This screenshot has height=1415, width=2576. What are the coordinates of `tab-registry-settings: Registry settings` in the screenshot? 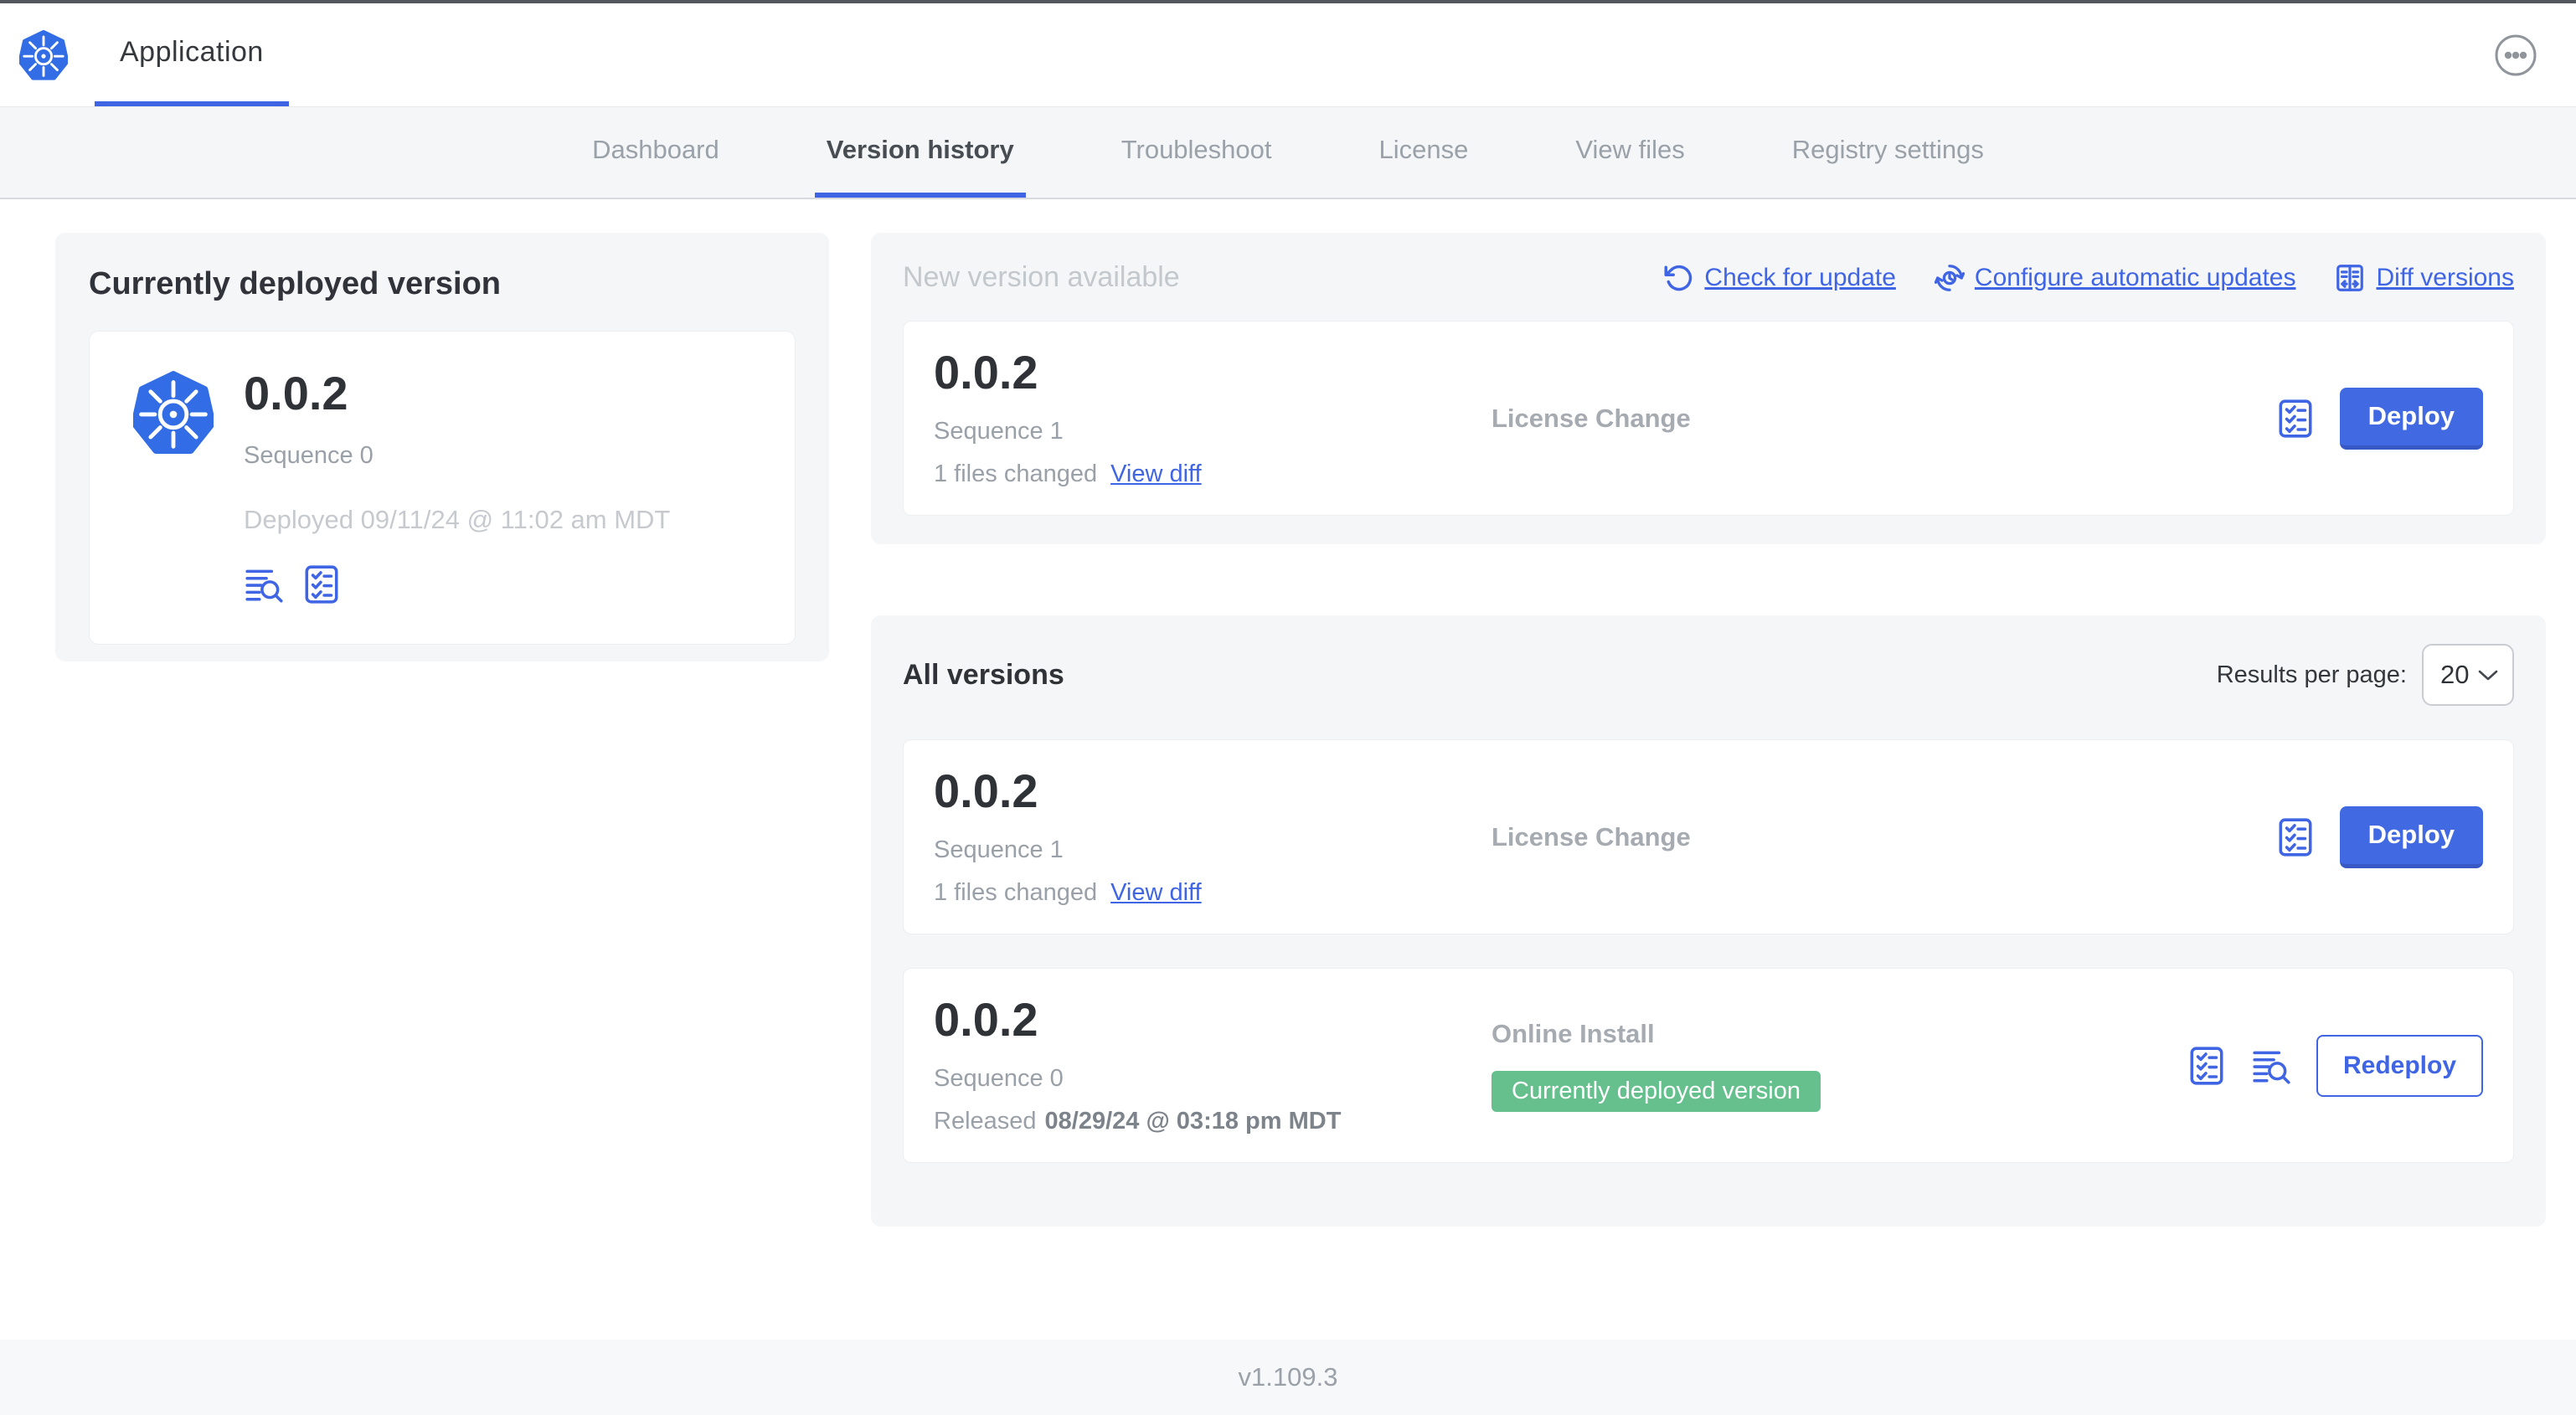 It's located at (1888, 152).